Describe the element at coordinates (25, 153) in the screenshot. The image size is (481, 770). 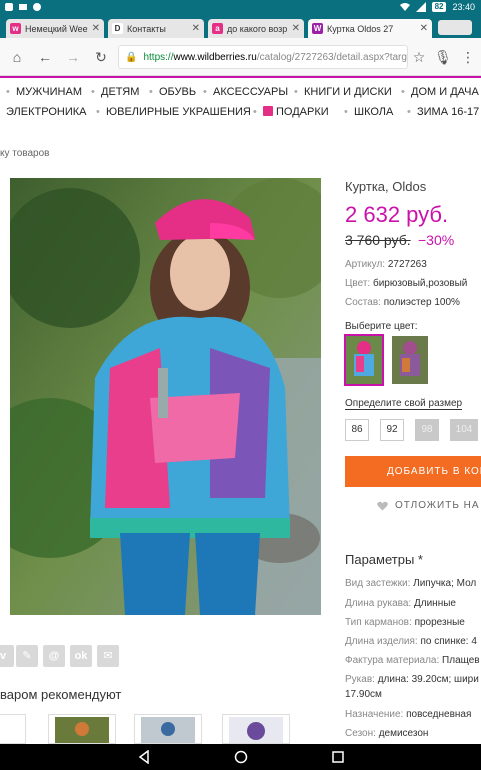
I see `breadcrumb: ку товаров` at that location.